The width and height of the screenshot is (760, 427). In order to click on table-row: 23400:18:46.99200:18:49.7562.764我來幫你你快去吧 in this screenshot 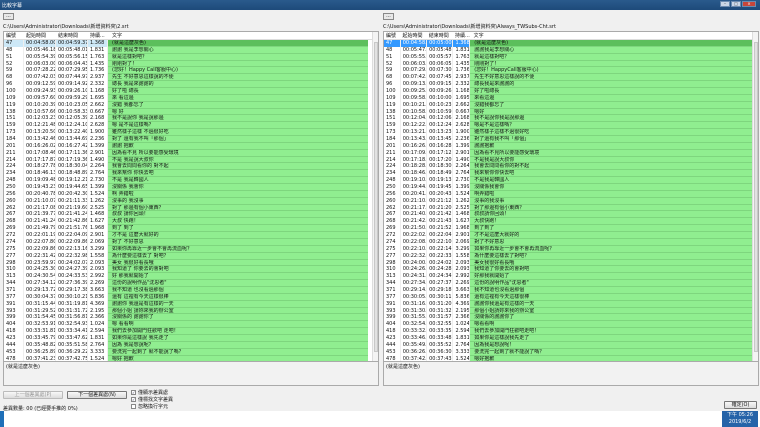, I will do `click(571, 174)`.